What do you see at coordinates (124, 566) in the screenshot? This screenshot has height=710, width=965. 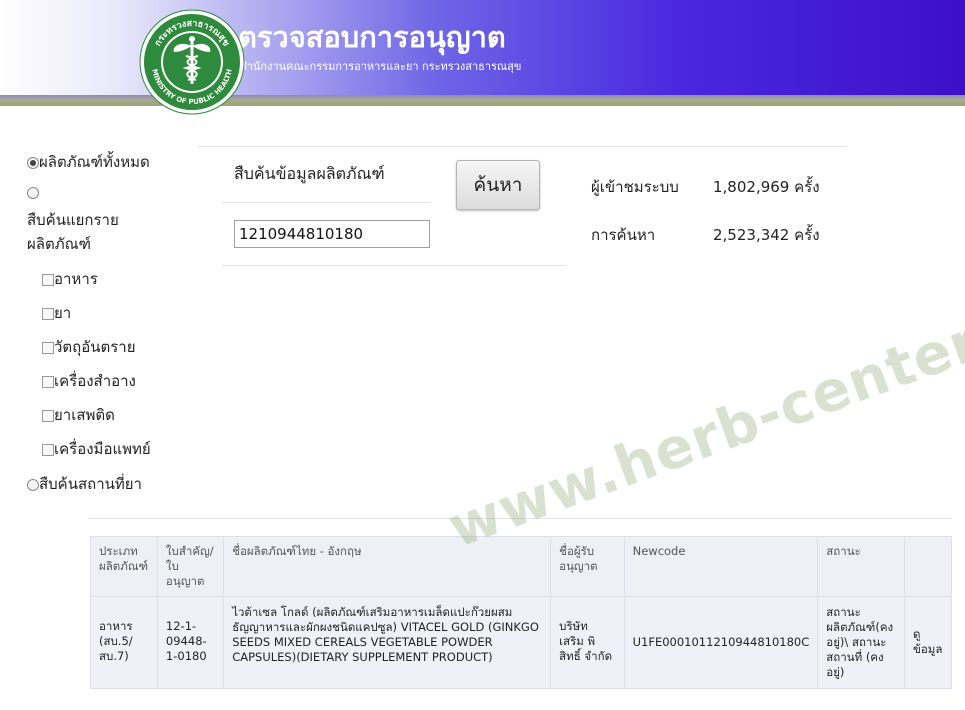 I see `col-header-type: ประเภทผลิตภัณฑ์` at bounding box center [124, 566].